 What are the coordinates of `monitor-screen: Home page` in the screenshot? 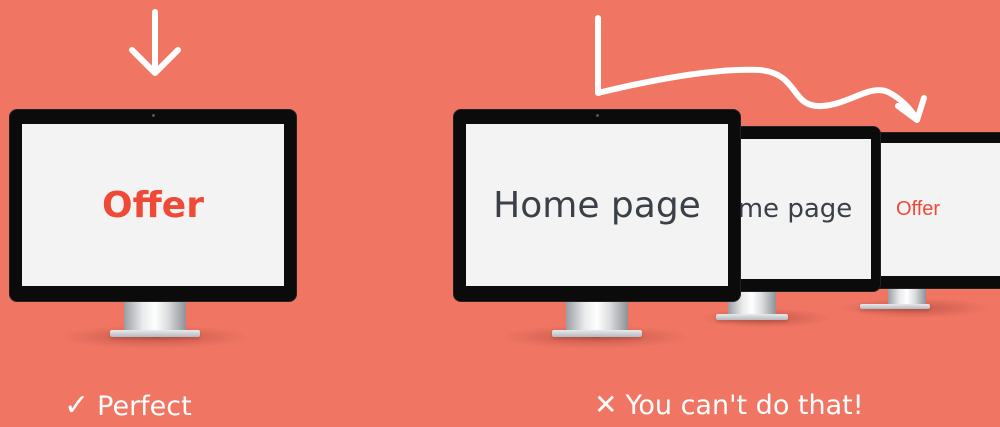 It's located at (597, 205).